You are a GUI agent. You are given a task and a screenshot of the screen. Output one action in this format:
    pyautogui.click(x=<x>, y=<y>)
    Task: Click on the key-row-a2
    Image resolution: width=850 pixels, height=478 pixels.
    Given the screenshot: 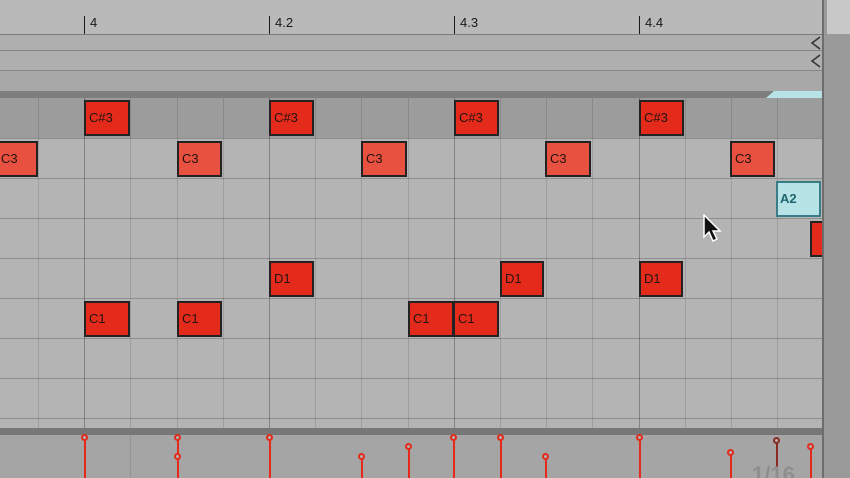 What is the action you would take?
    pyautogui.click(x=411, y=238)
    